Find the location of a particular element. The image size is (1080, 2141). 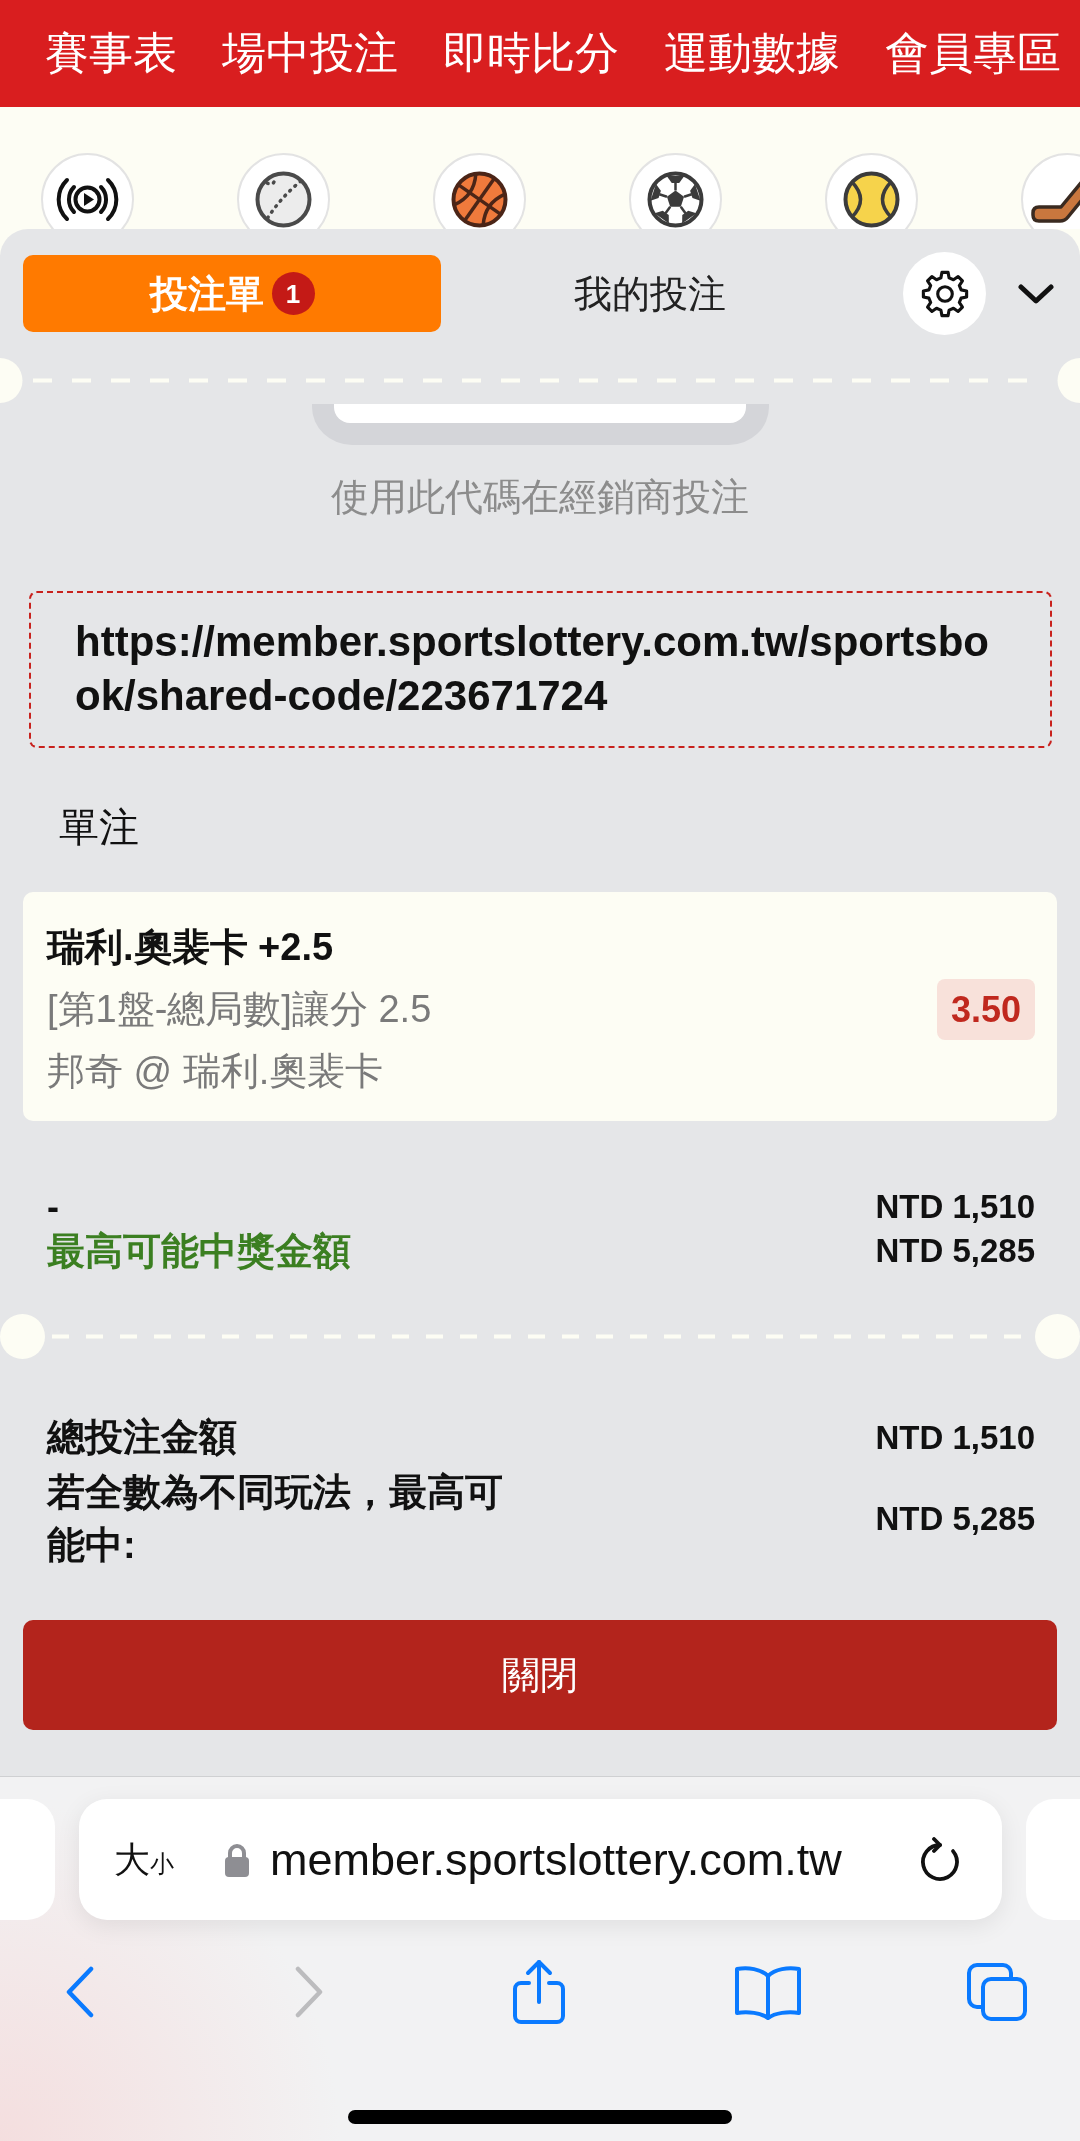

nav-link: 會員專區 is located at coordinates (973, 53).